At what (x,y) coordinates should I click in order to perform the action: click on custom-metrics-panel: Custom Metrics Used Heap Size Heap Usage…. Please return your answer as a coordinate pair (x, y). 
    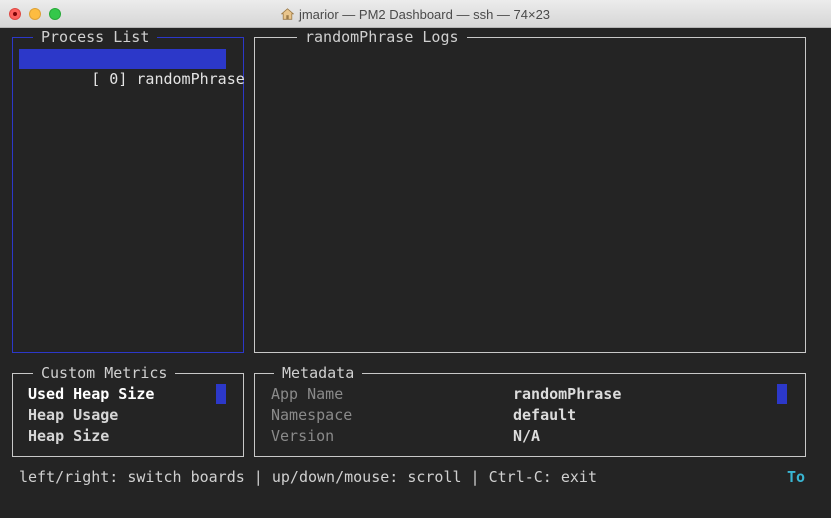
    Looking at the image, I should click on (128, 410).